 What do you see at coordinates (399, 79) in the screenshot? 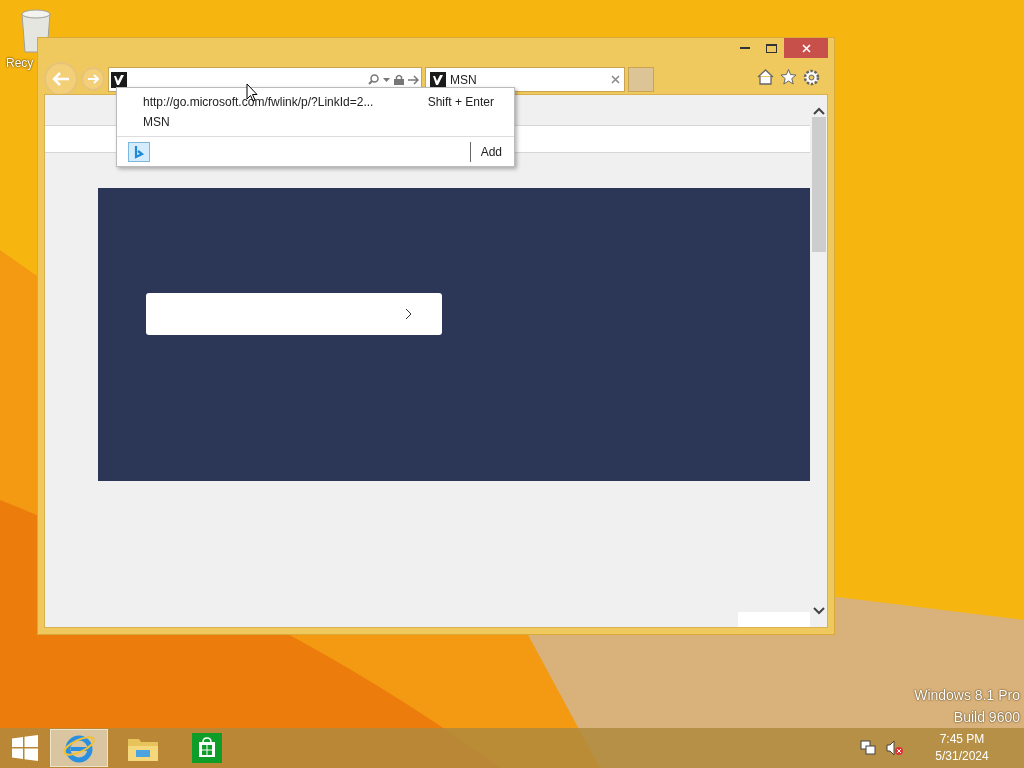
I see `lock-icon` at bounding box center [399, 79].